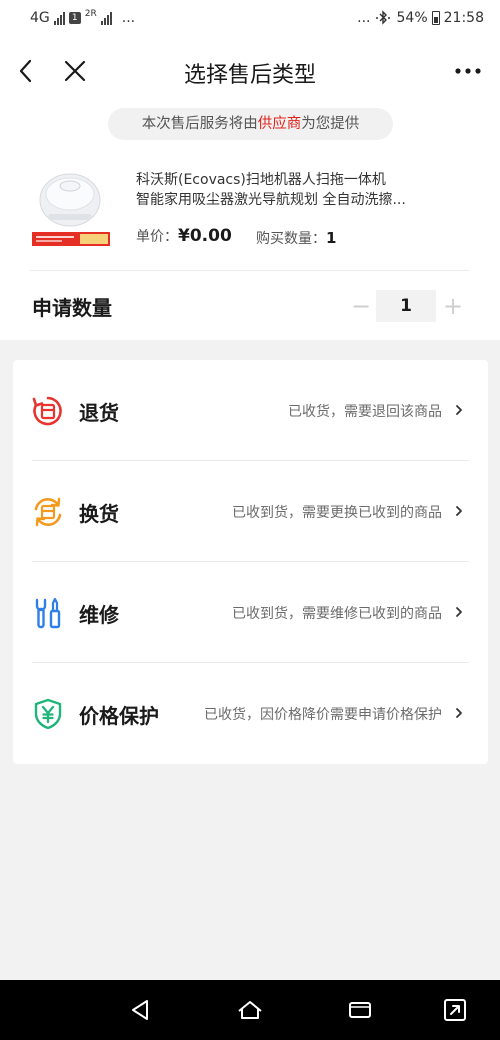  I want to click on status-bar: 4G 1 2R ... ... 54% 21:58, so click(250, 21).